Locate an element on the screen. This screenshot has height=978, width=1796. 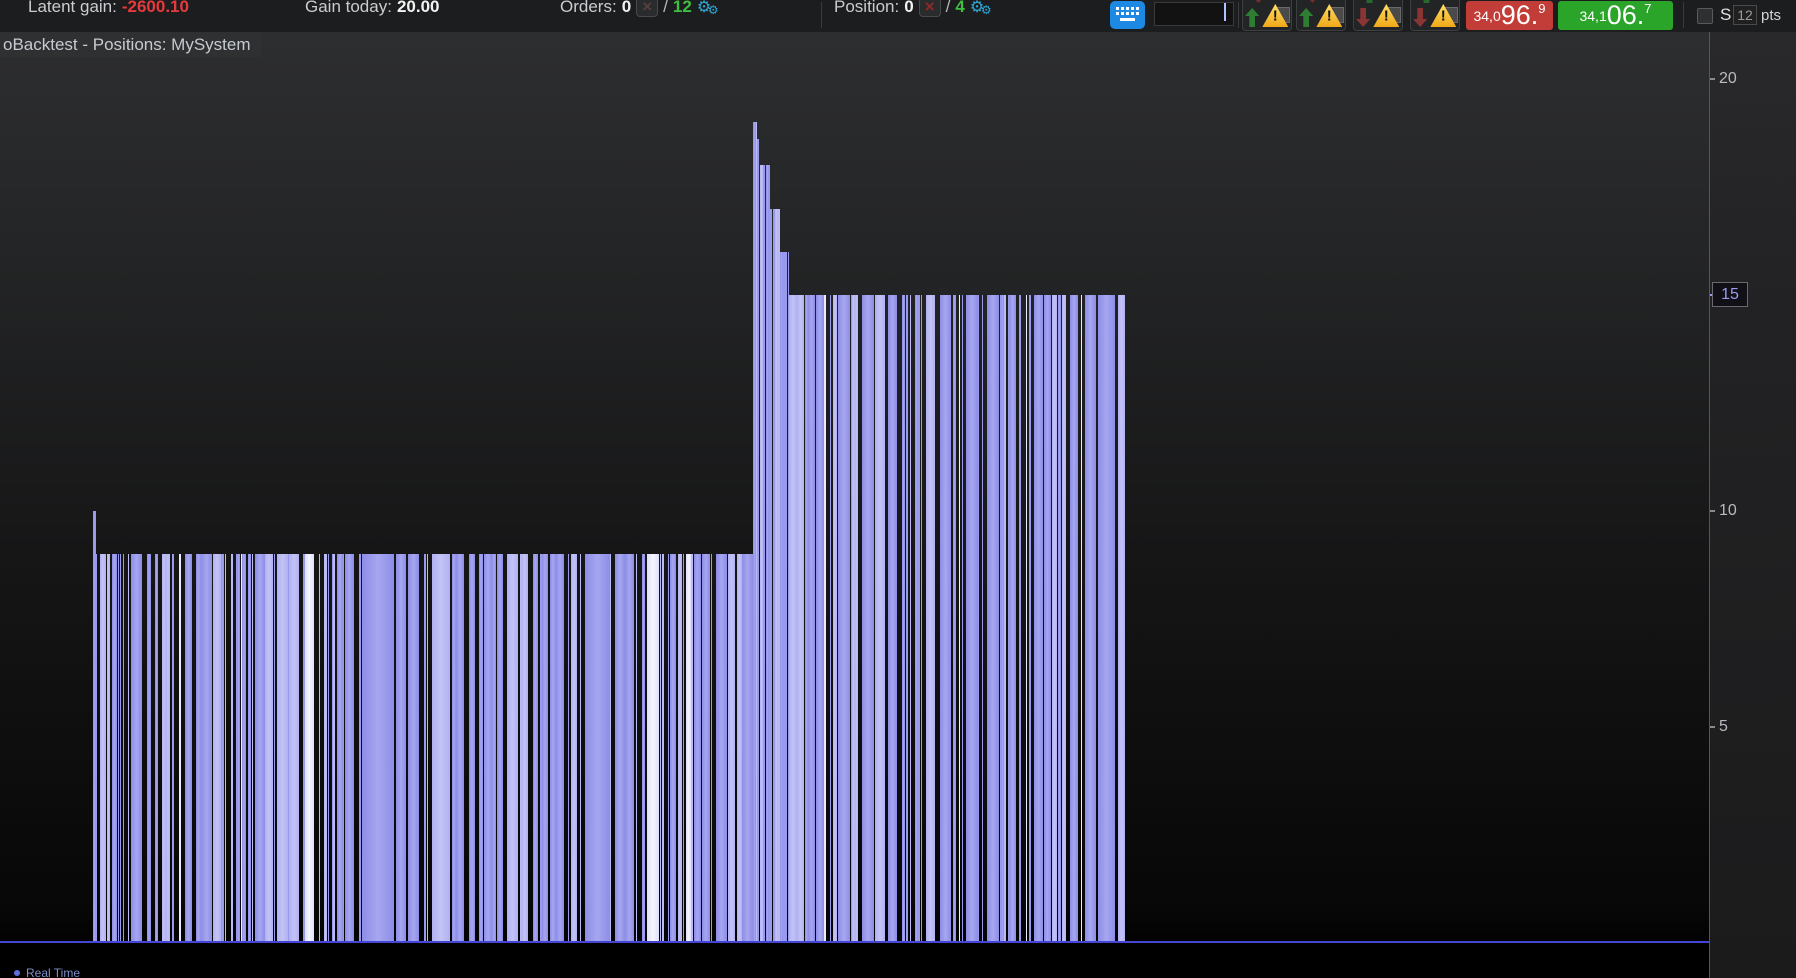
keyboard-icon is located at coordinates (1127, 15).